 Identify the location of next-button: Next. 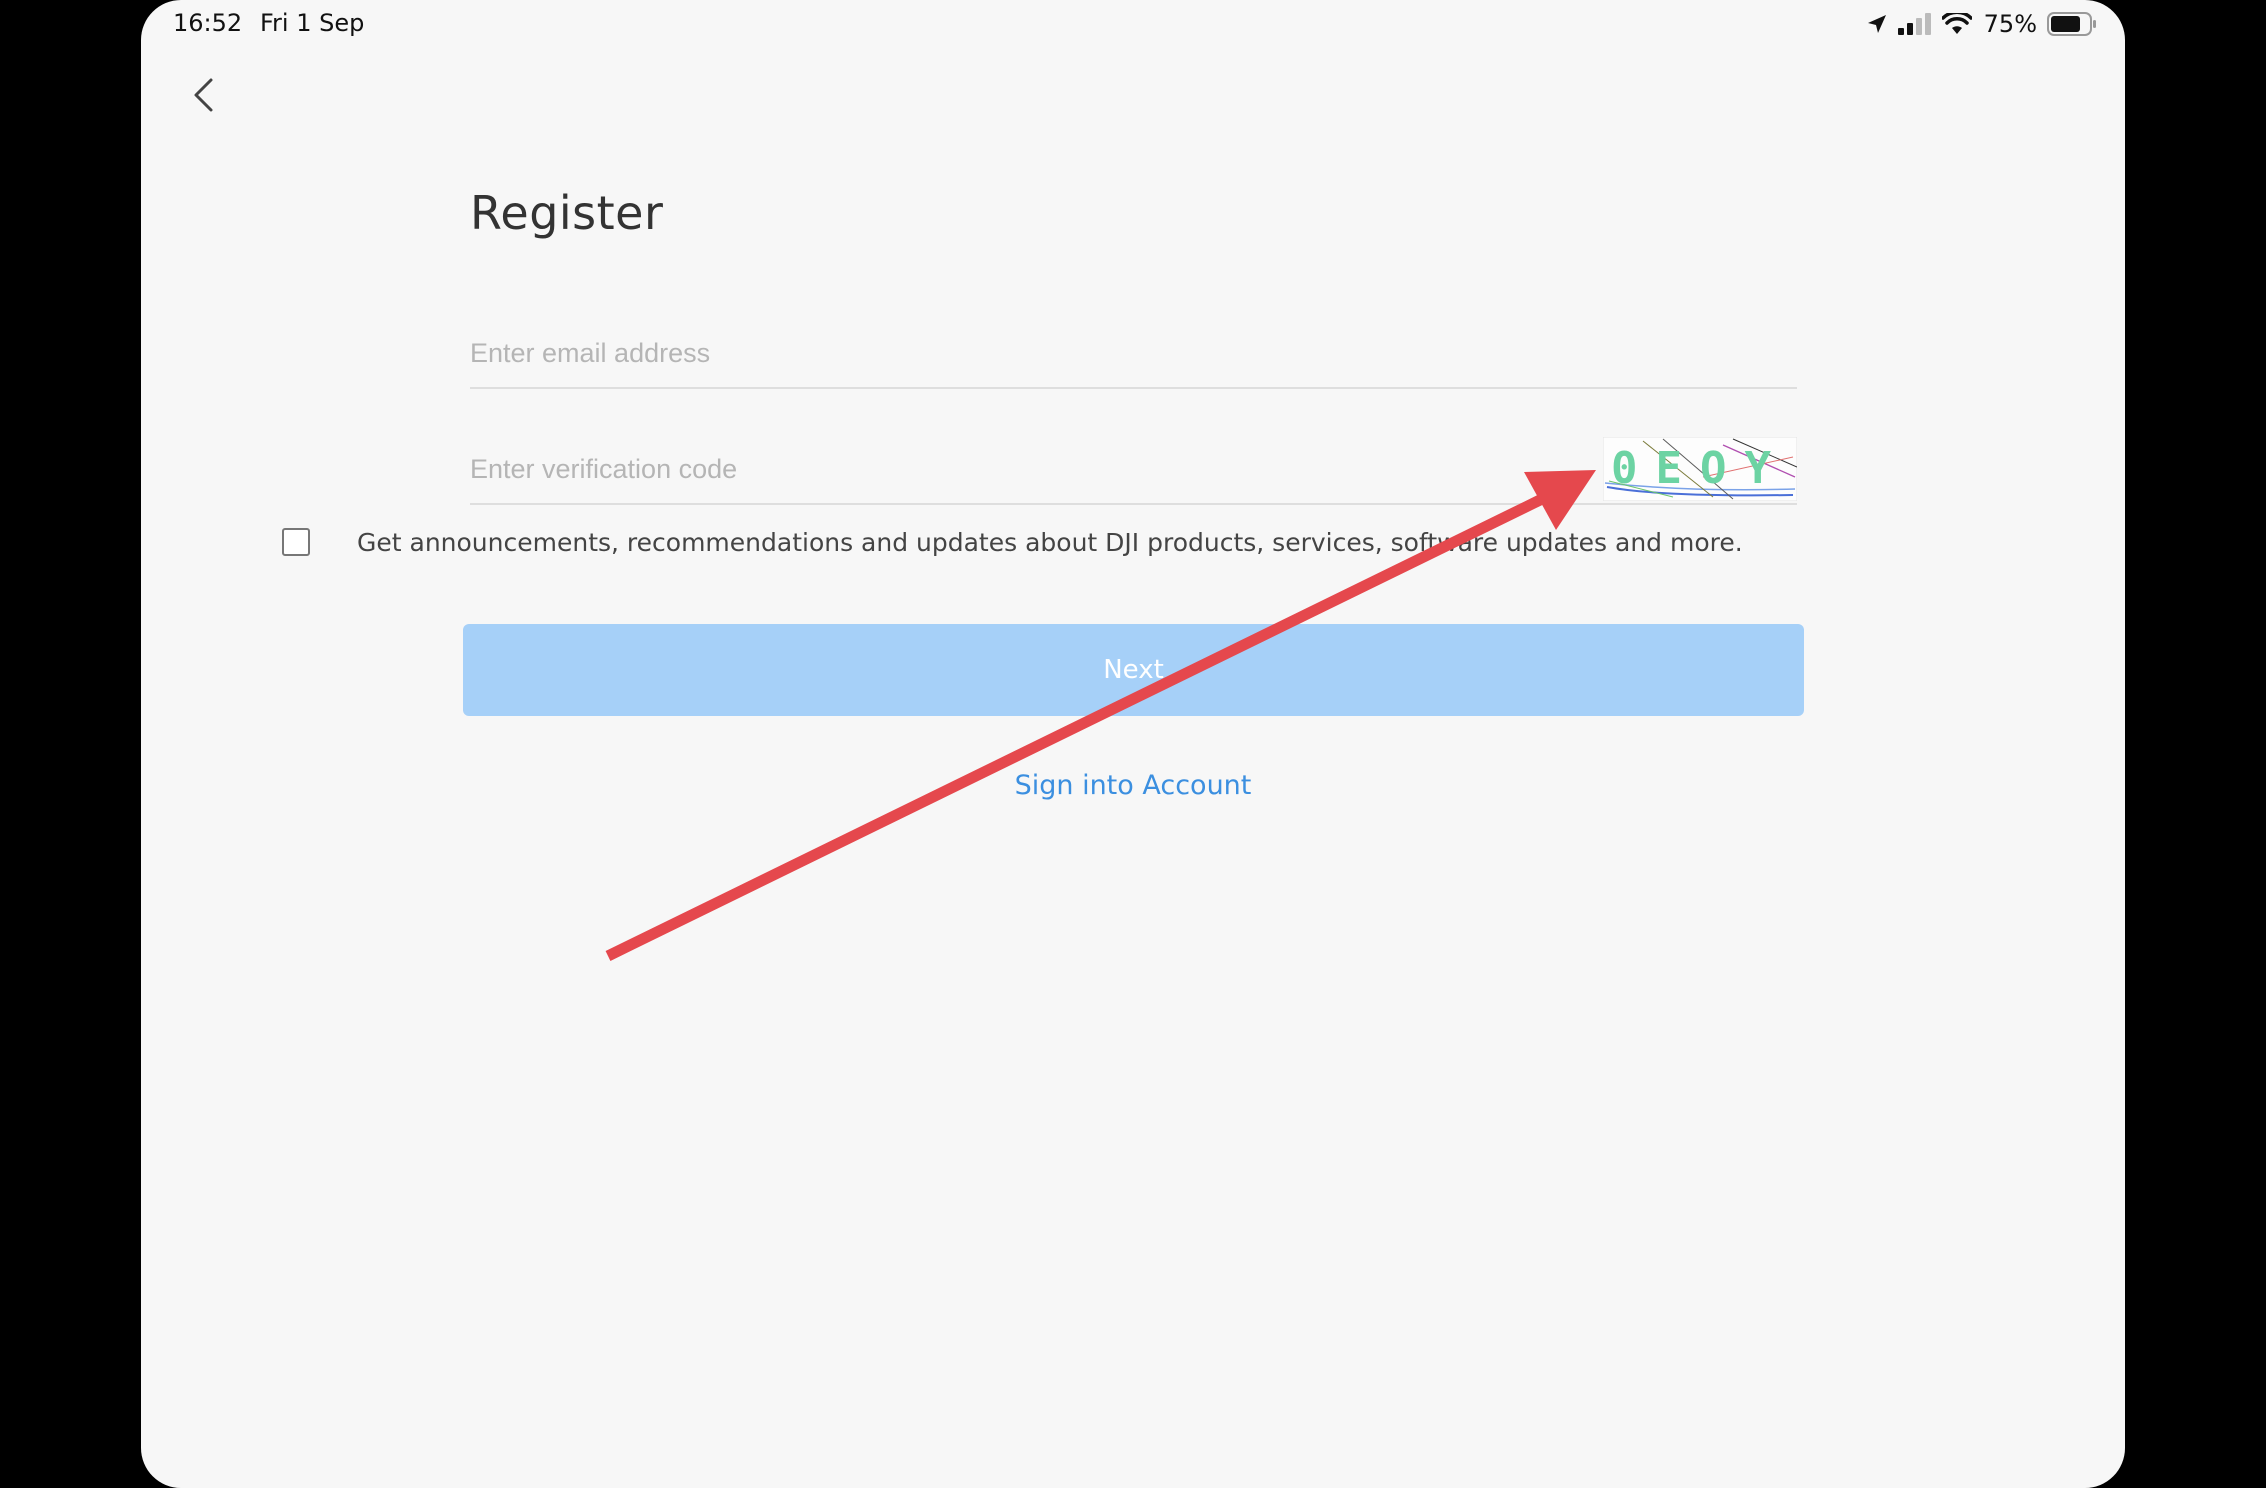
(1133, 670).